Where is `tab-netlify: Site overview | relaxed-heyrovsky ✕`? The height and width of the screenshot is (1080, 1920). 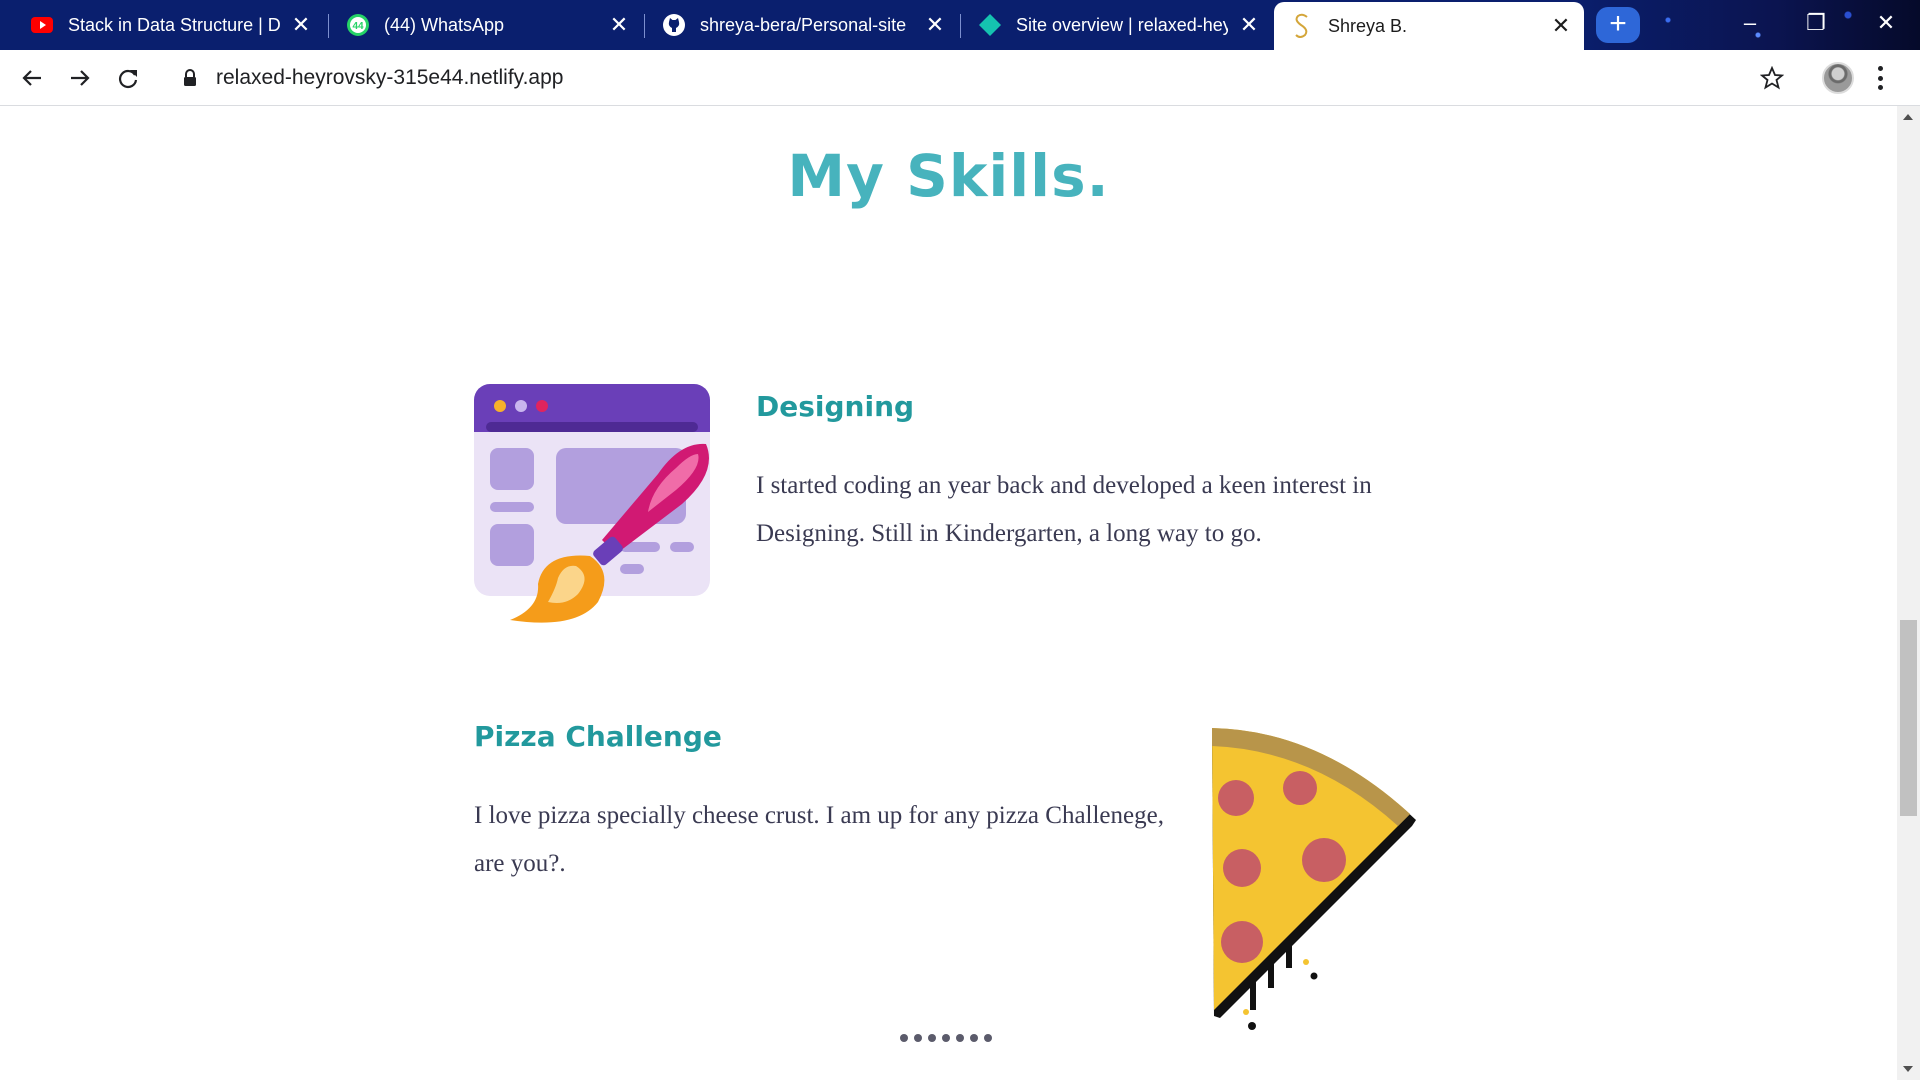
tab-netlify: Site overview | relaxed-heyrovsky ✕ is located at coordinates (1117, 25).